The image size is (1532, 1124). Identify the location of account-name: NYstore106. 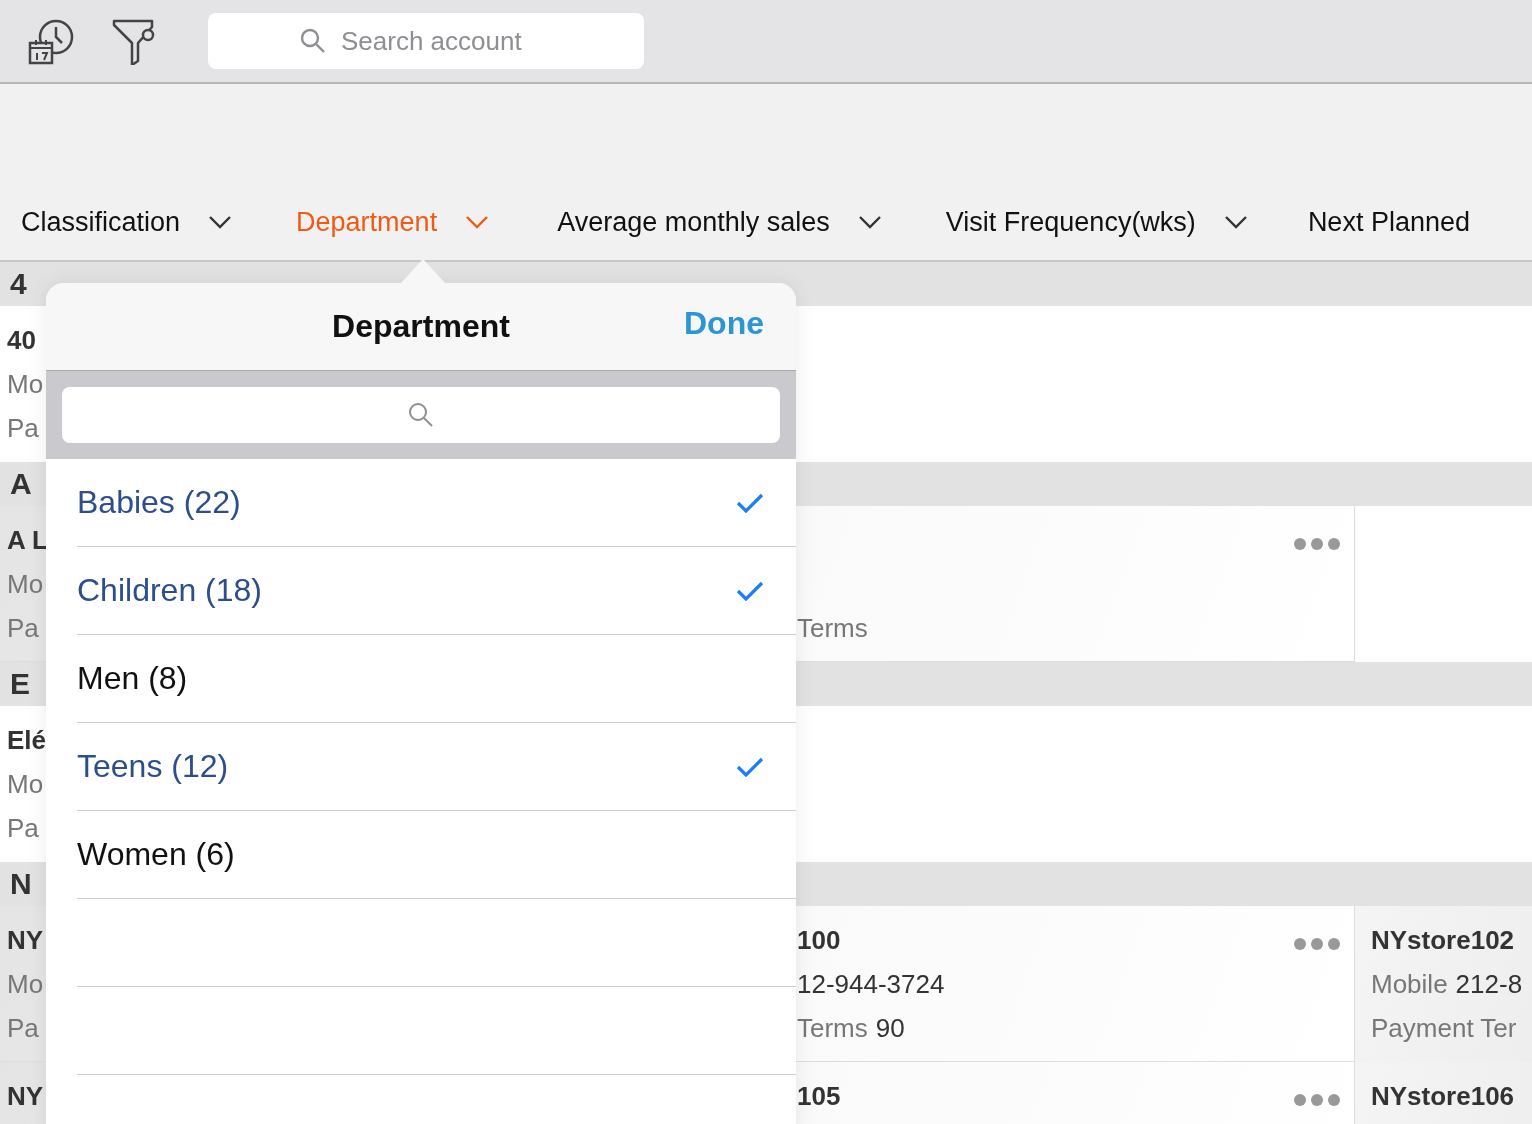
(1443, 1096).